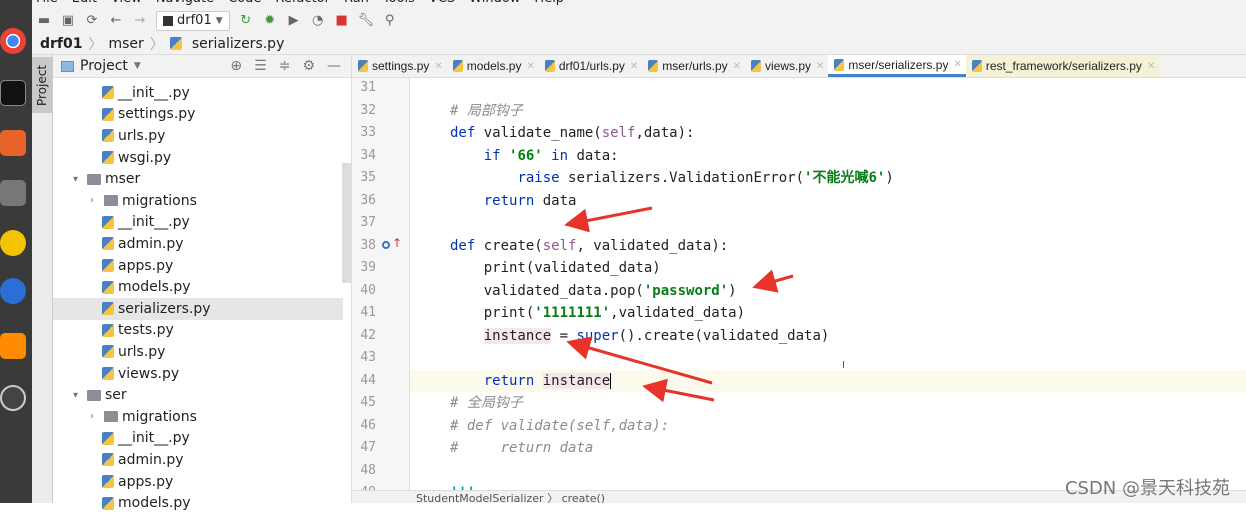 The image size is (1246, 514). I want to click on code-line: # 局部钩子, so click(486, 111).